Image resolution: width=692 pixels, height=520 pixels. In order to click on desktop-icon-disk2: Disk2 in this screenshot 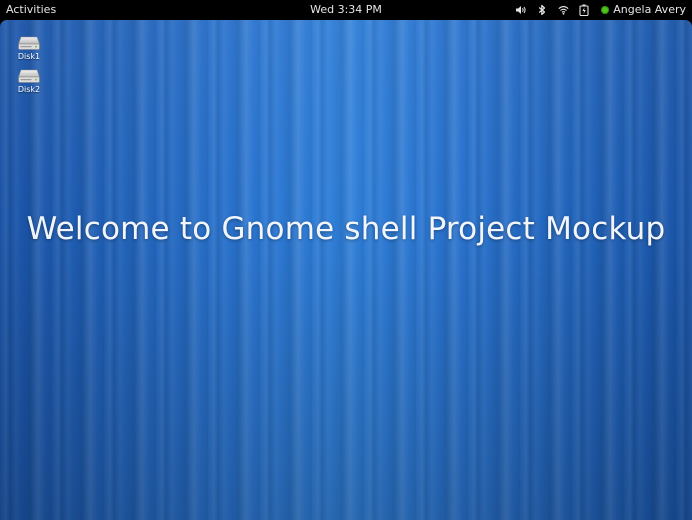, I will do `click(29, 81)`.